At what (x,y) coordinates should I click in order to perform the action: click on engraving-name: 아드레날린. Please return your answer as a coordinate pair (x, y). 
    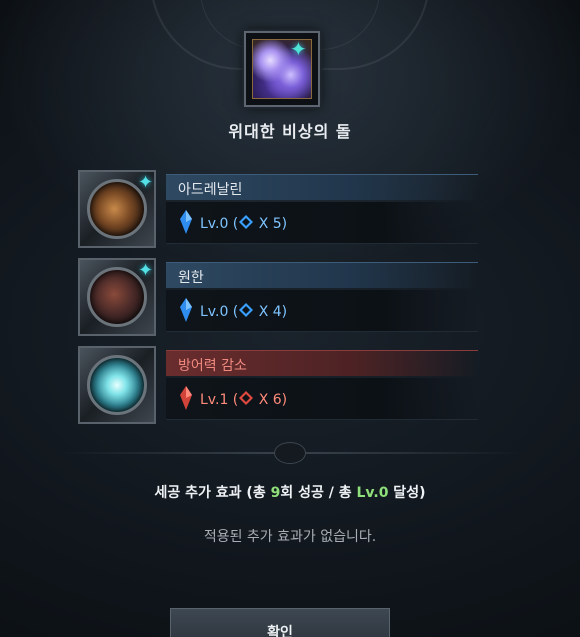
    Looking at the image, I should click on (210, 190).